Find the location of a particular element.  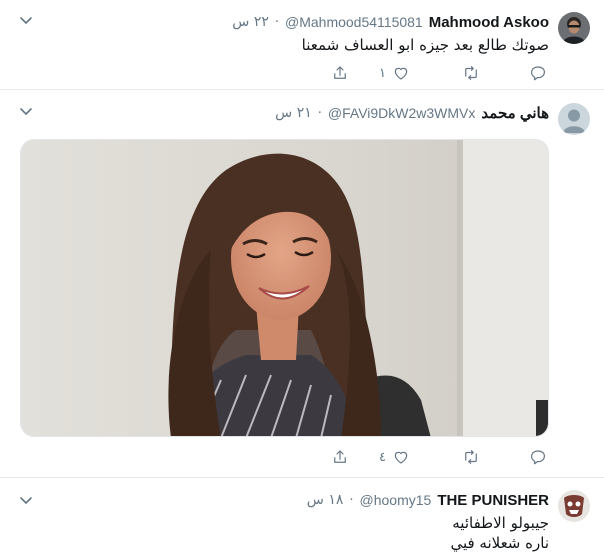

tweet-text-line: صوتك طالع بعد جيزه ابو العساف شمعنا is located at coordinates (425, 45).